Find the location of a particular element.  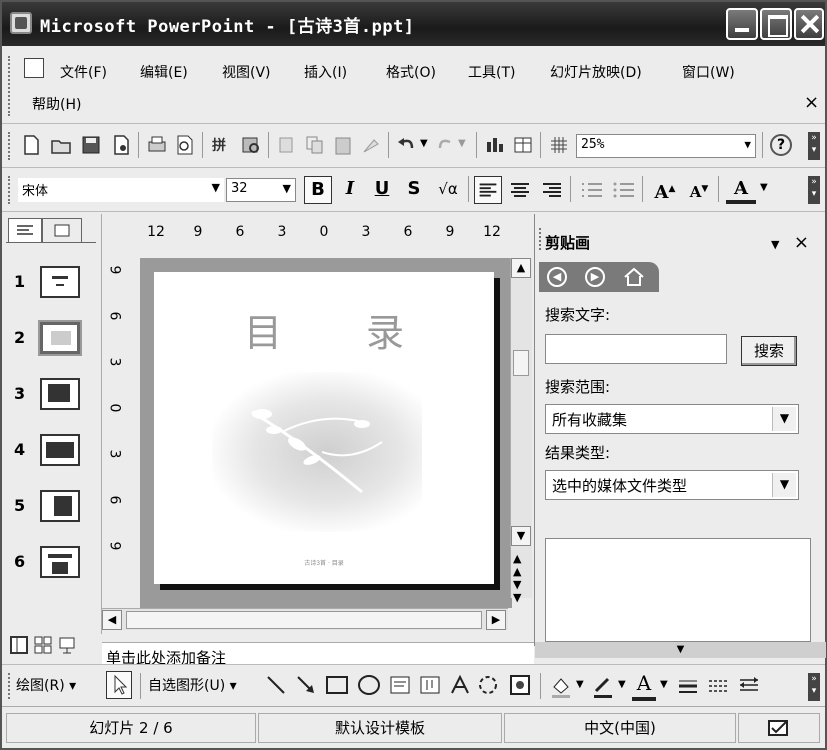

oval-tool-icon is located at coordinates (369, 685).